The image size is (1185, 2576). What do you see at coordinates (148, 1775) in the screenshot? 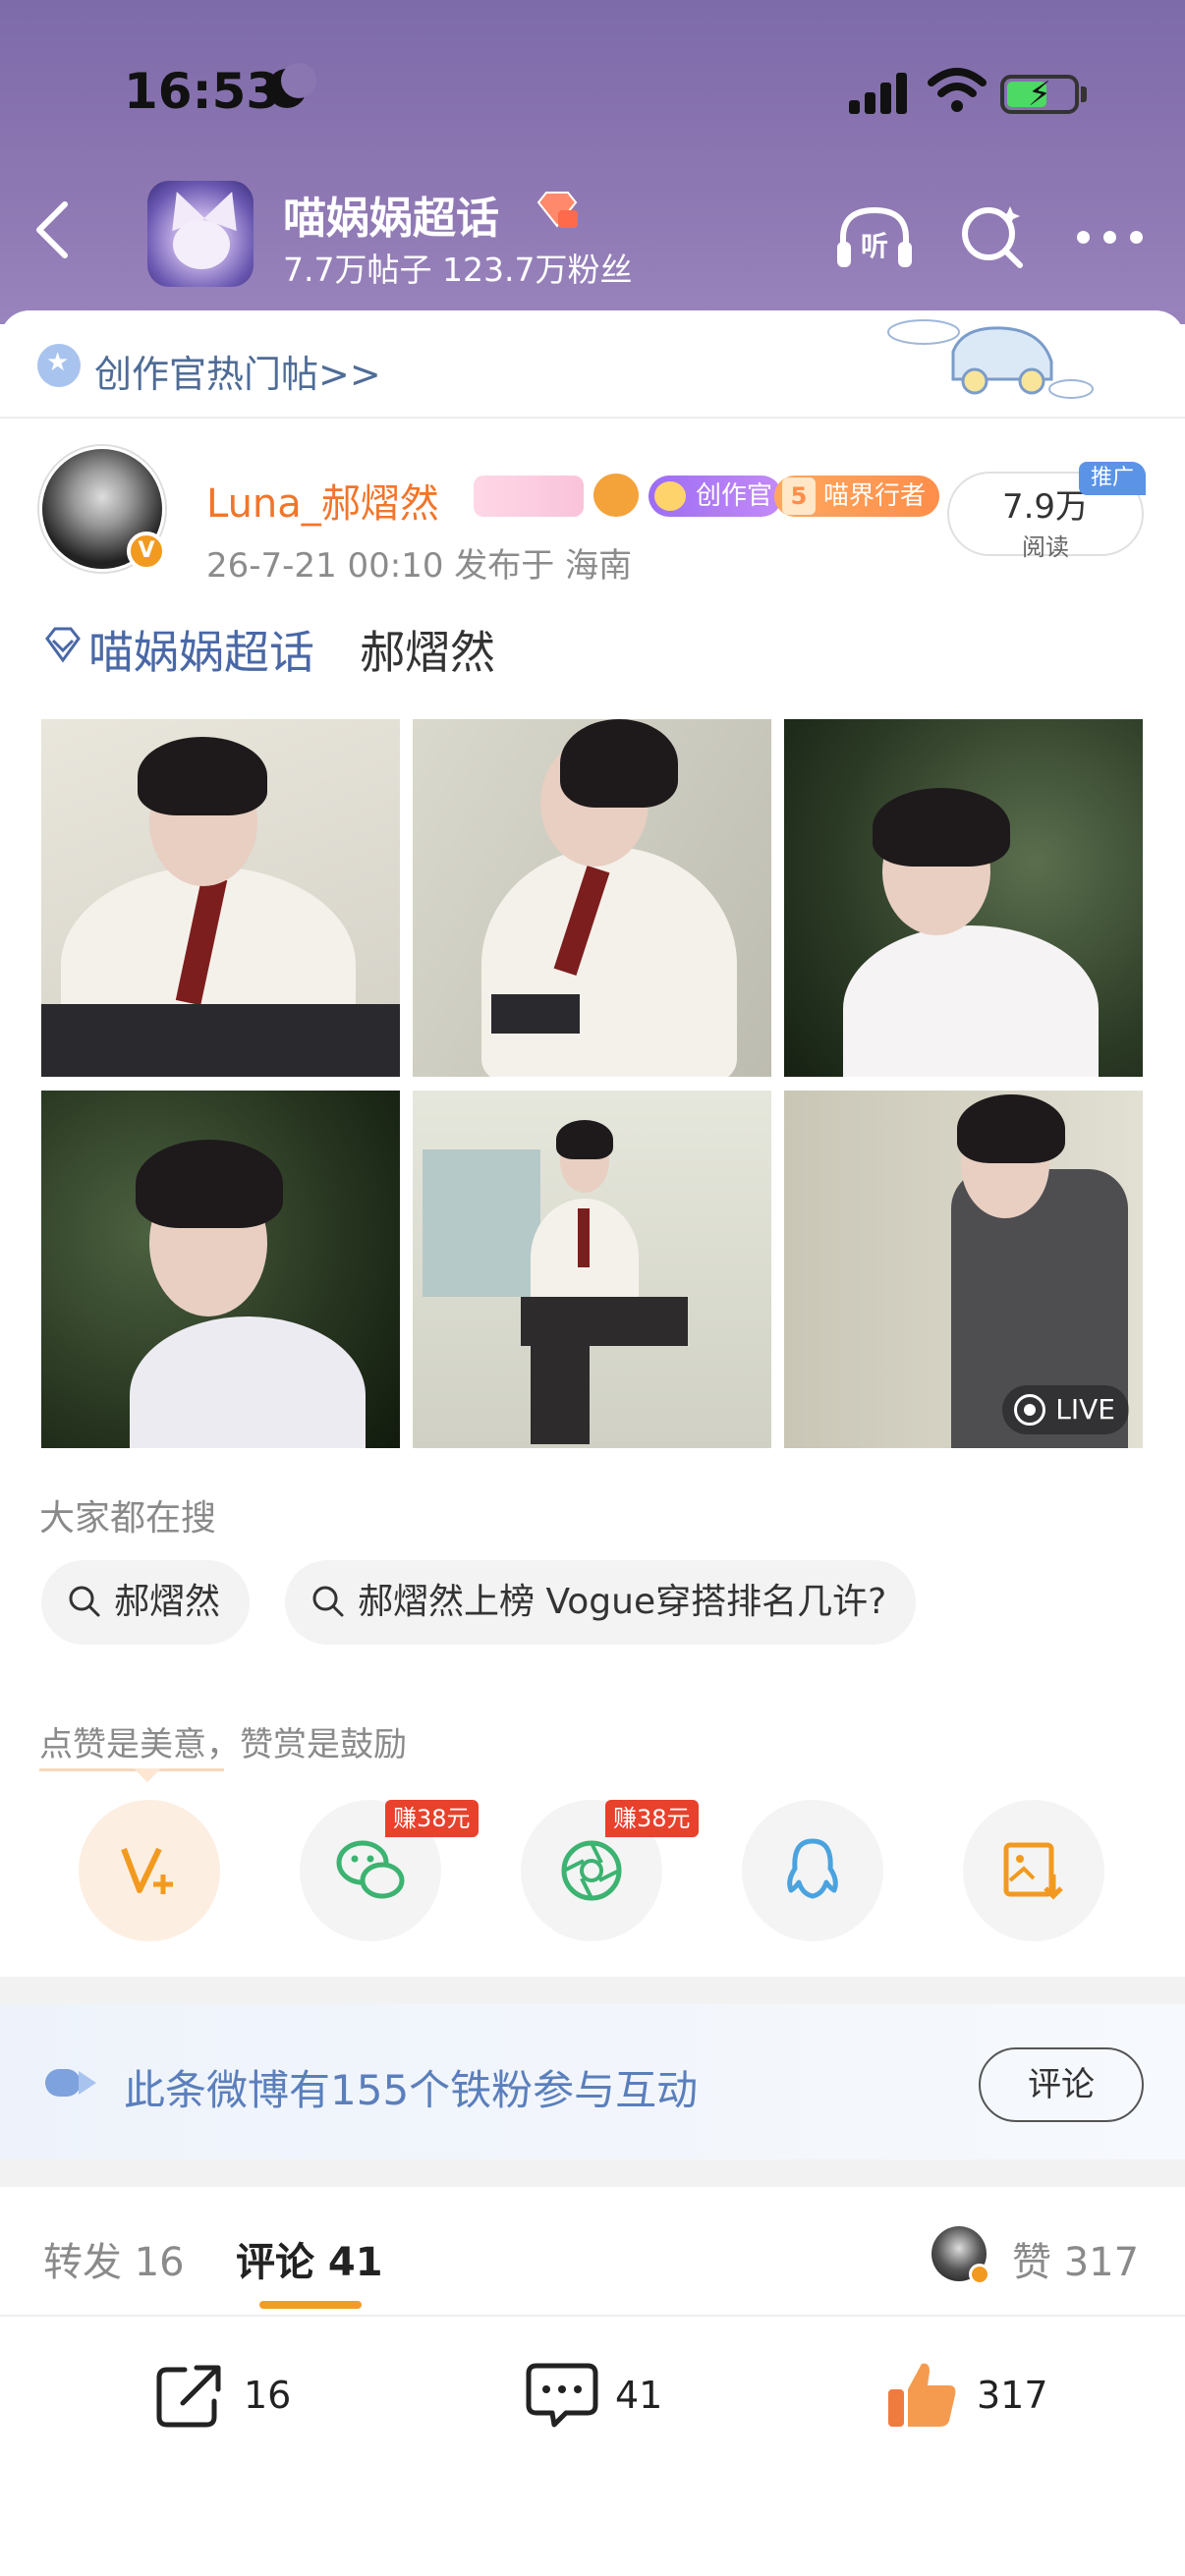
I see `support-caret` at bounding box center [148, 1775].